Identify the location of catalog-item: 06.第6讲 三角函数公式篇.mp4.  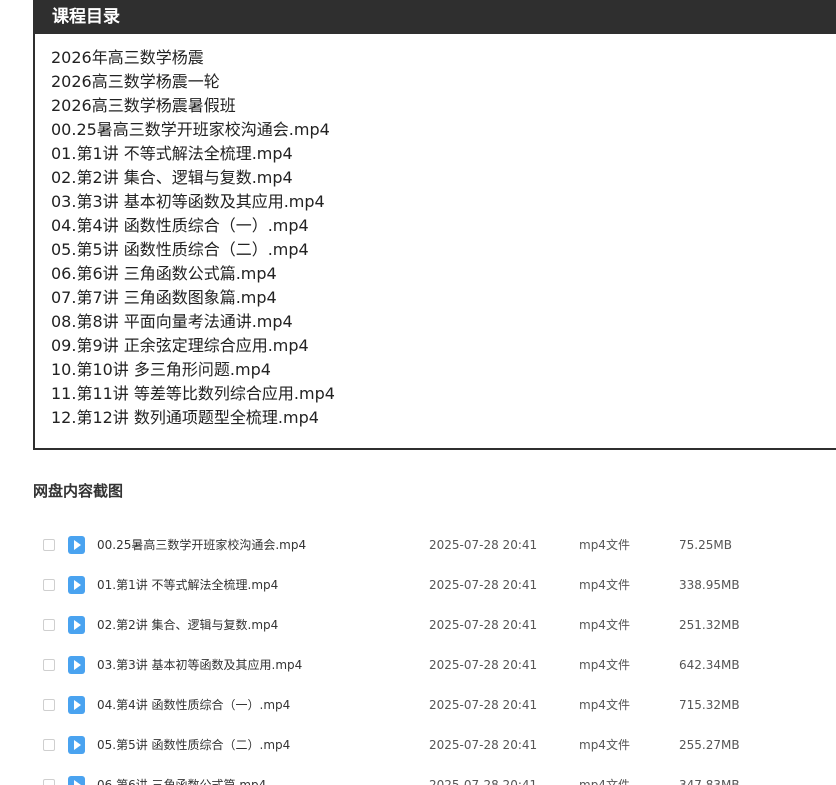
(164, 273).